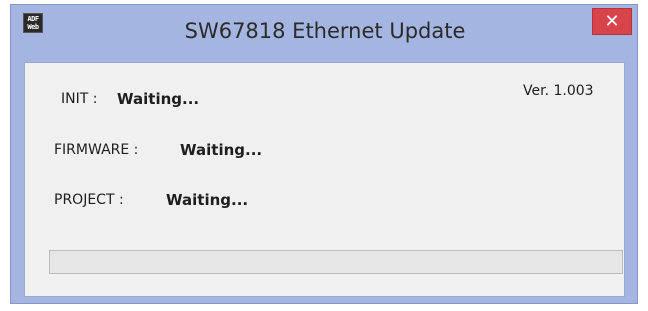 The image size is (648, 311). Describe the element at coordinates (96, 150) in the screenshot. I see `firmware-label: FIRMWARE :` at that location.